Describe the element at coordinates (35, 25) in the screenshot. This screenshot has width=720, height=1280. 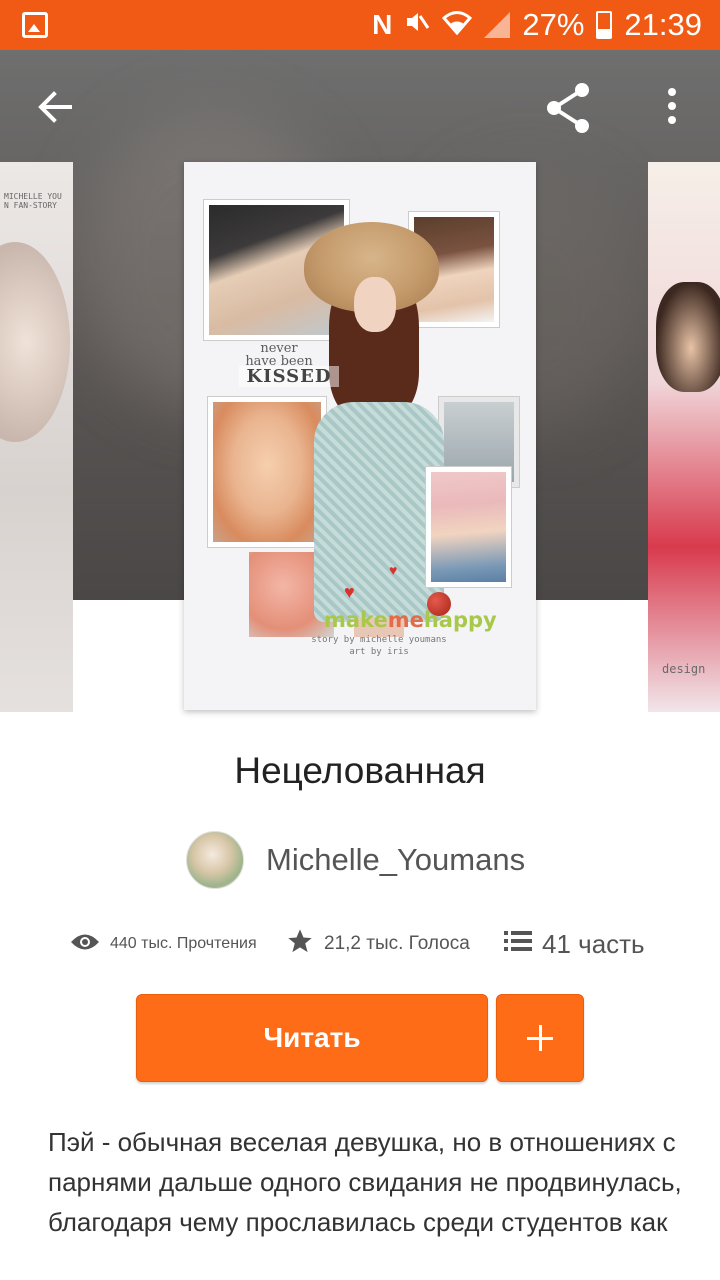
I see `gallery-icon` at that location.